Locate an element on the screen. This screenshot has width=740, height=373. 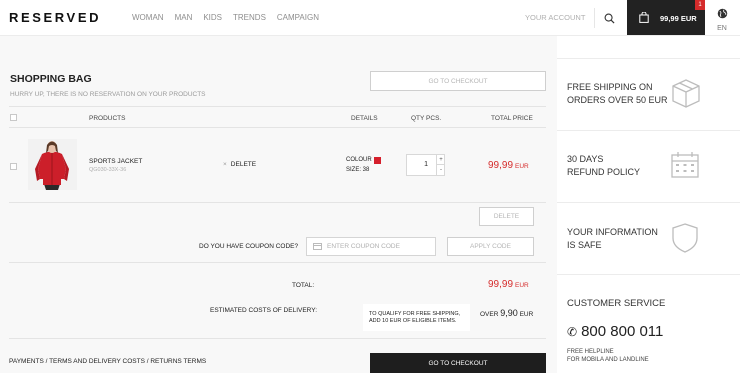
search-icon is located at coordinates (609, 18).